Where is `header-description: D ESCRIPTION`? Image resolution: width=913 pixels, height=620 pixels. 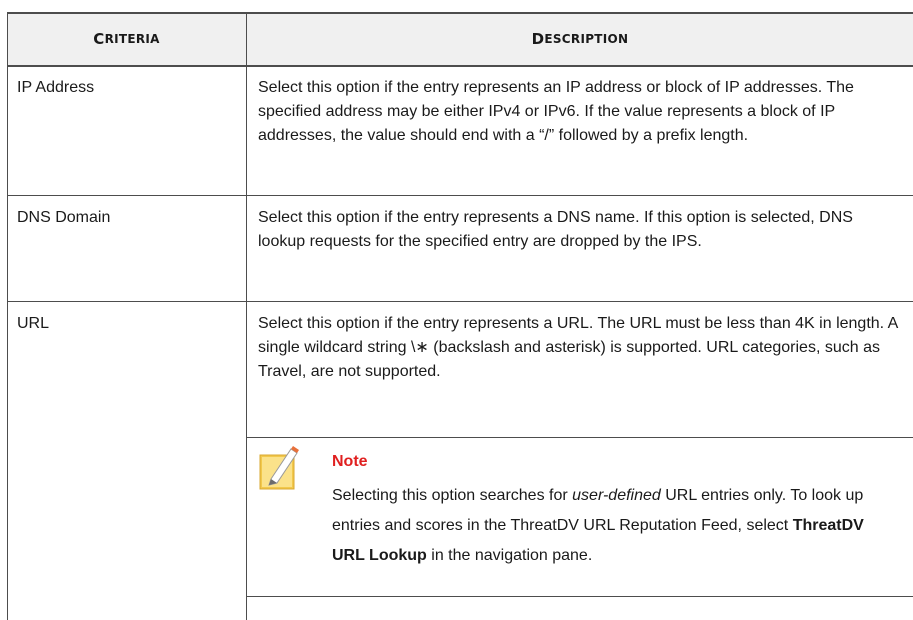
header-description: D ESCRIPTION is located at coordinates (580, 39).